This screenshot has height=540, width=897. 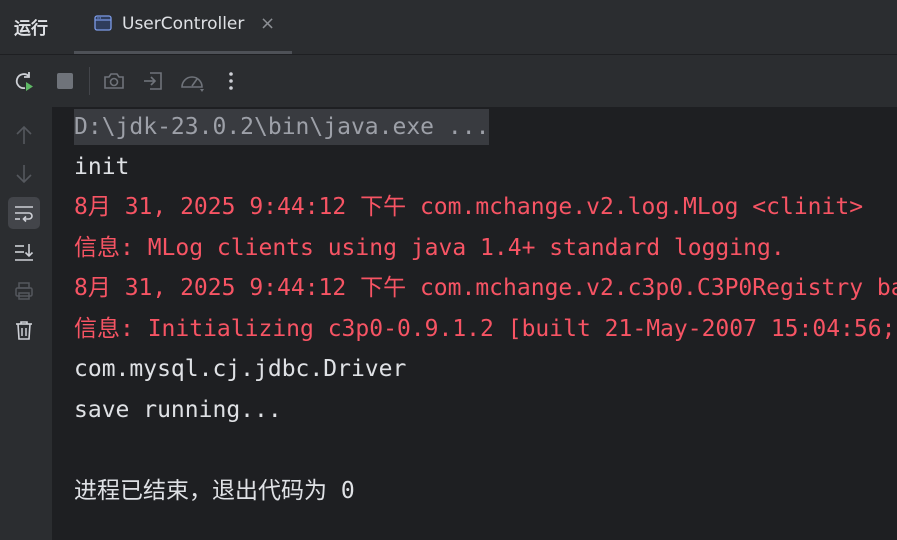 I want to click on run-toolbar, so click(x=448, y=81).